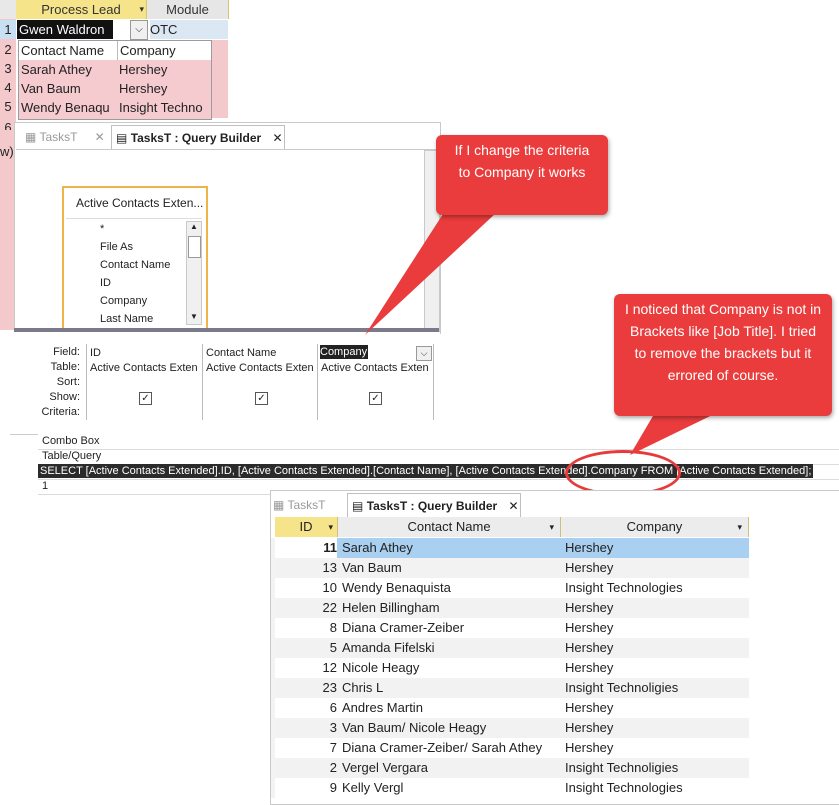 The image size is (839, 805). What do you see at coordinates (306, 728) in the screenshot?
I see `cell-id: 3` at bounding box center [306, 728].